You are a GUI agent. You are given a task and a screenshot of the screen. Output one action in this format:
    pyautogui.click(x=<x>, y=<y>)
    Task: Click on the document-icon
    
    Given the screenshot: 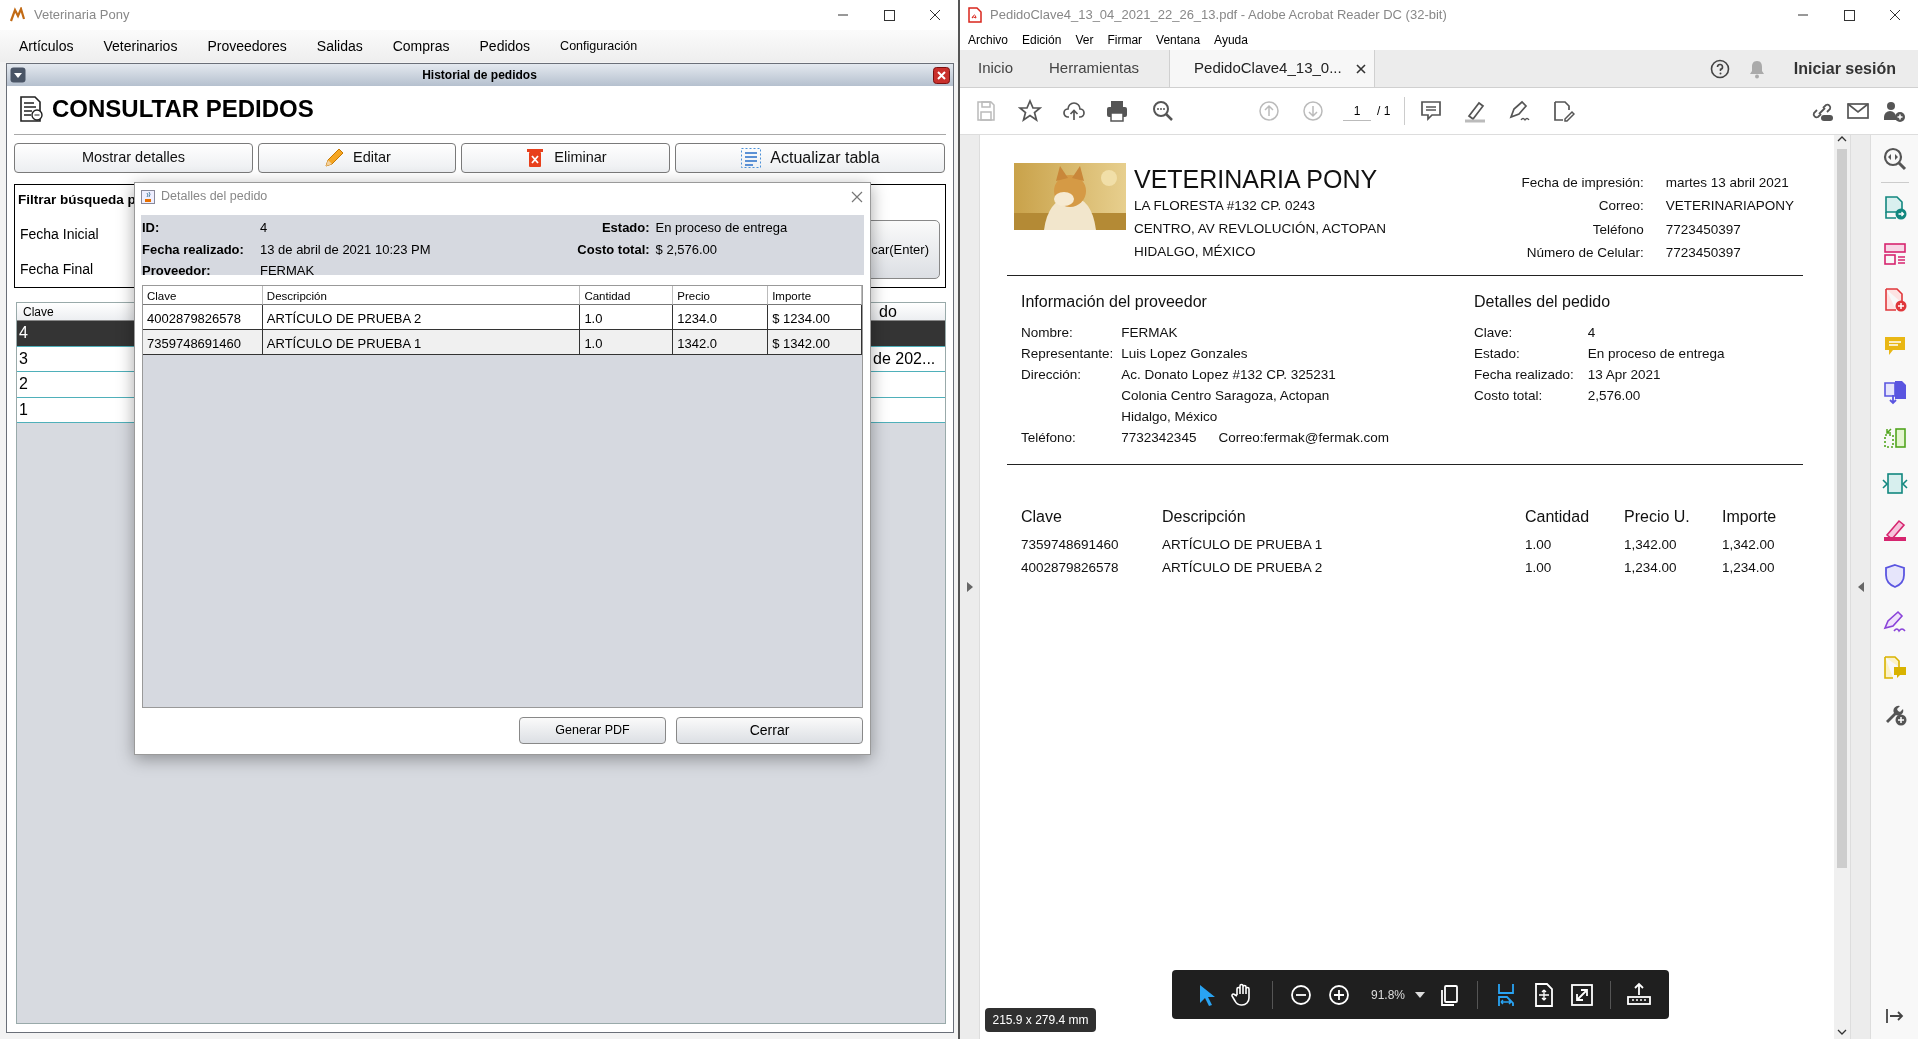 What is the action you would take?
    pyautogui.click(x=31, y=109)
    